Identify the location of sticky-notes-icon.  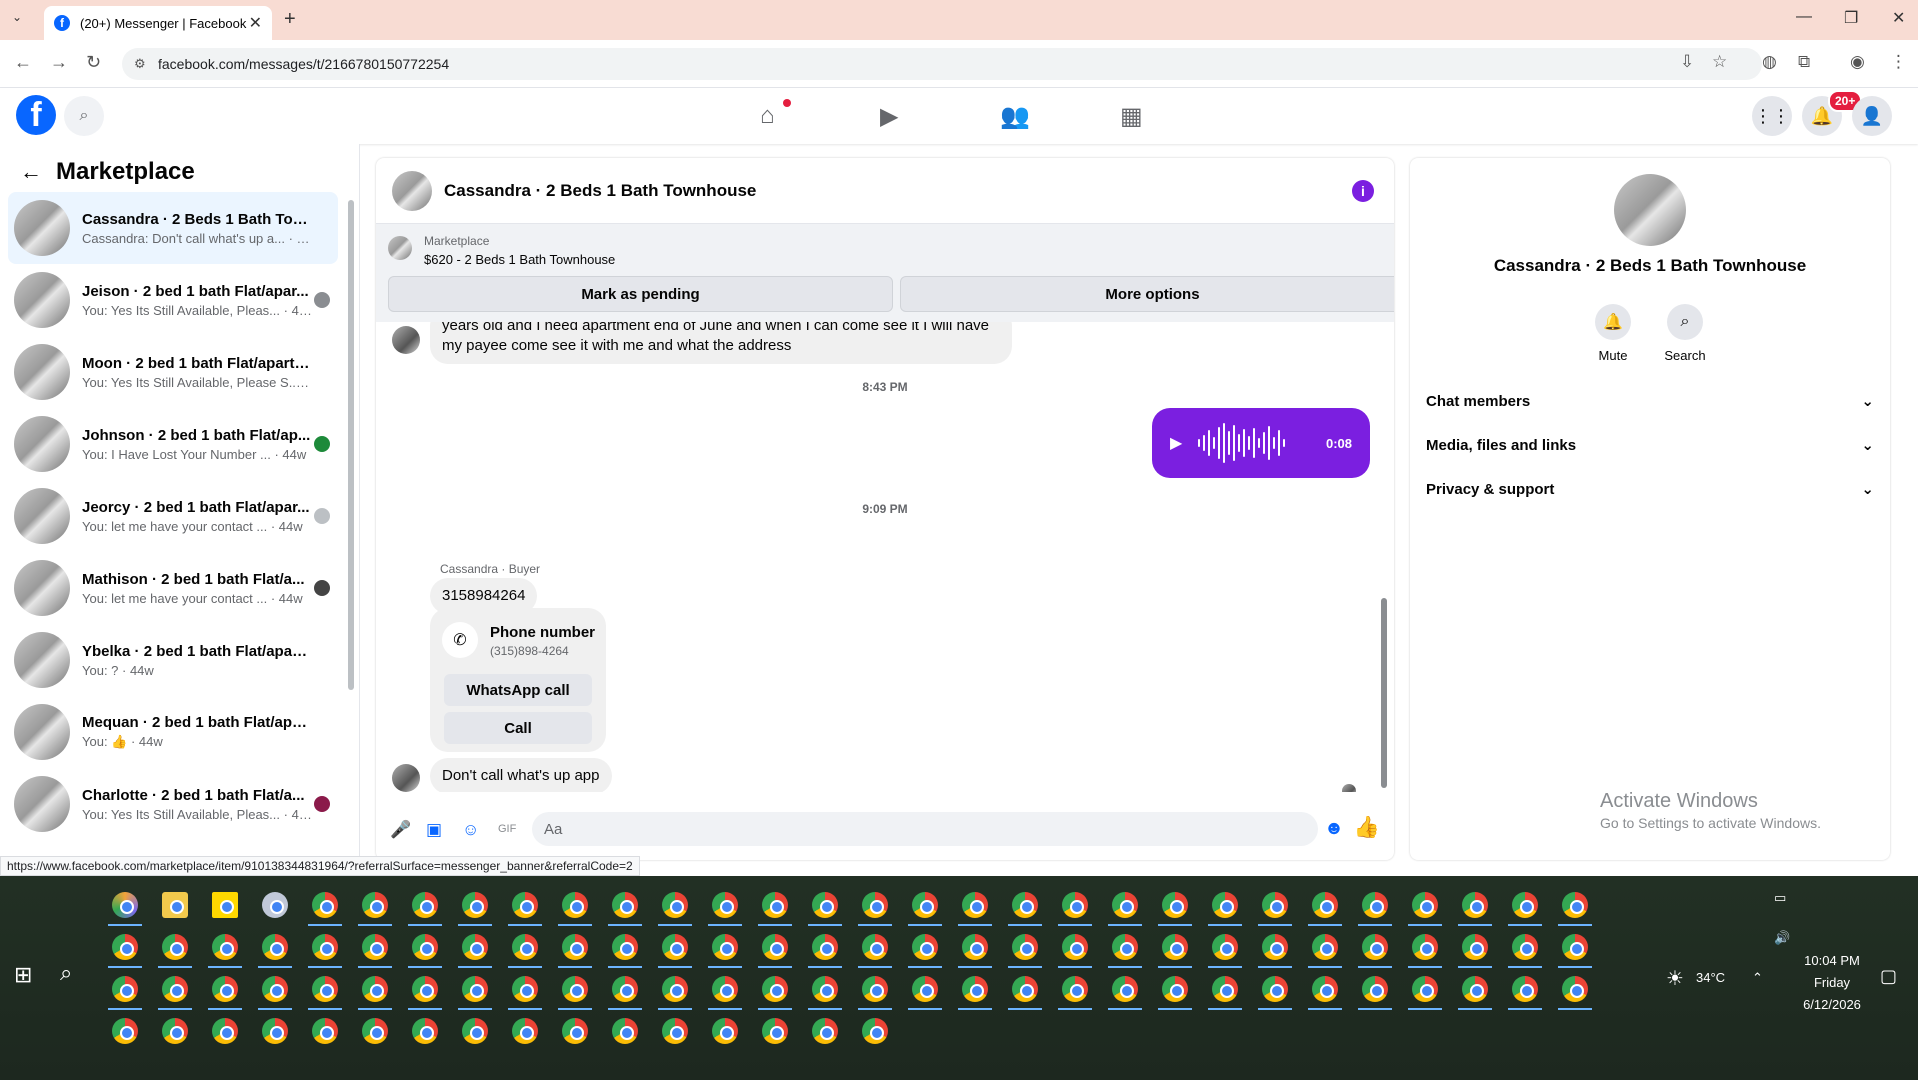
(225, 905).